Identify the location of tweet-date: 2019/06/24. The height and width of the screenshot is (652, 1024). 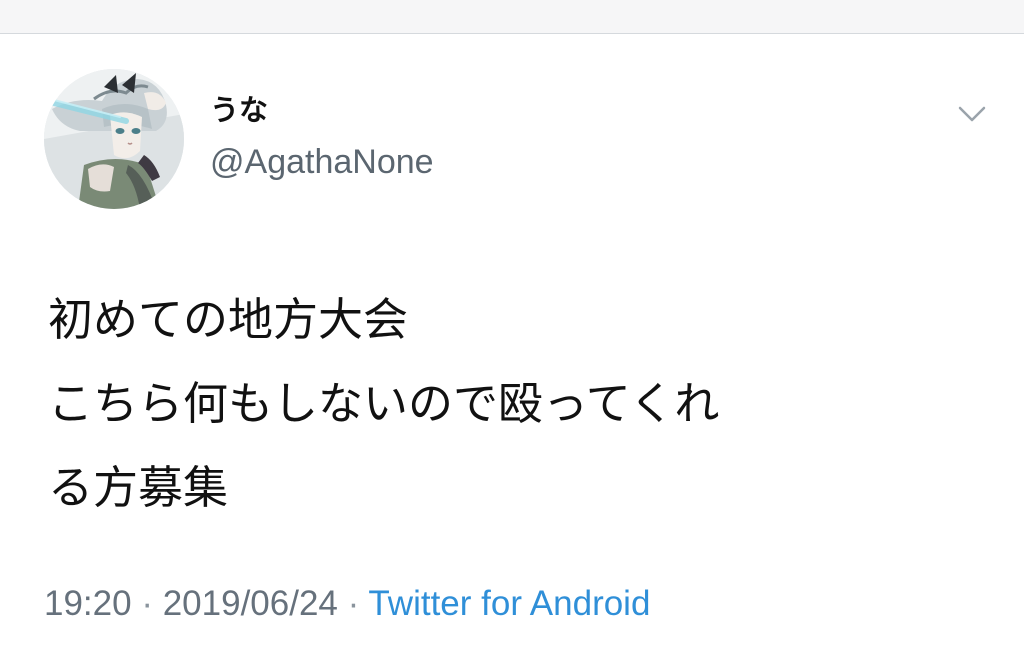
(250, 603).